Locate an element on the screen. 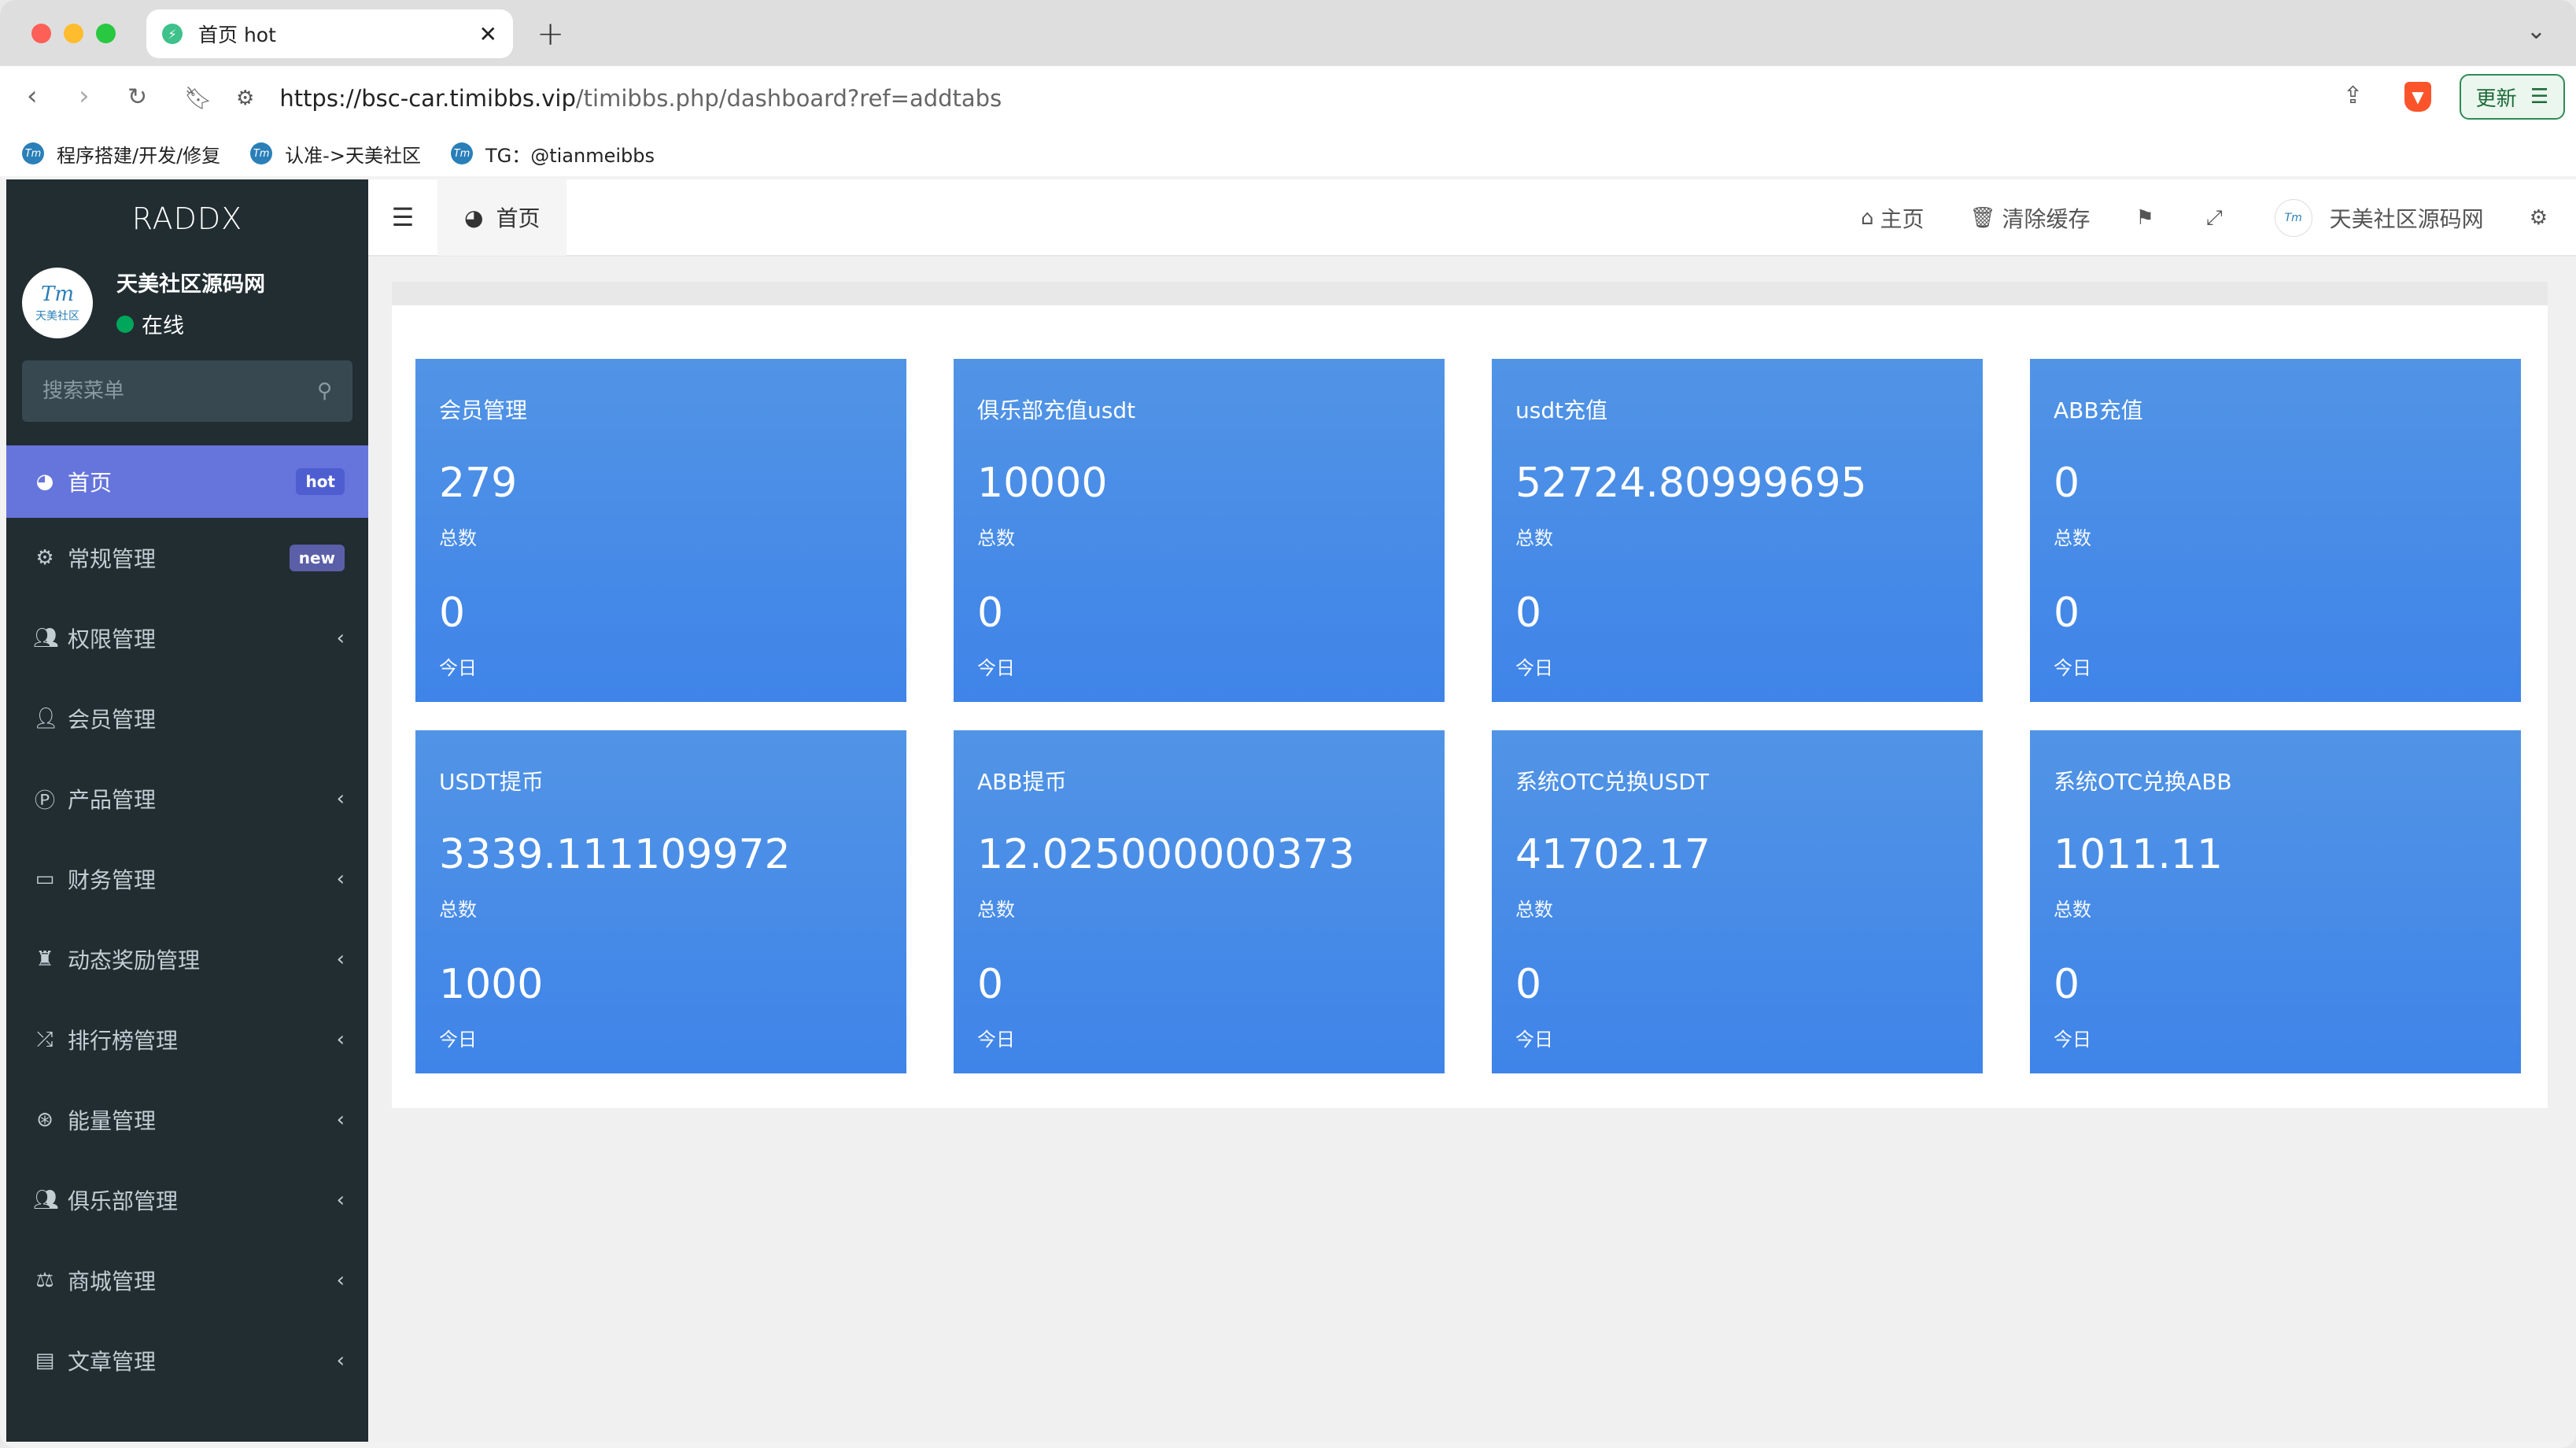 This screenshot has height=1448, width=2576. sidebar-item-label: 商城管理 is located at coordinates (112, 1282).